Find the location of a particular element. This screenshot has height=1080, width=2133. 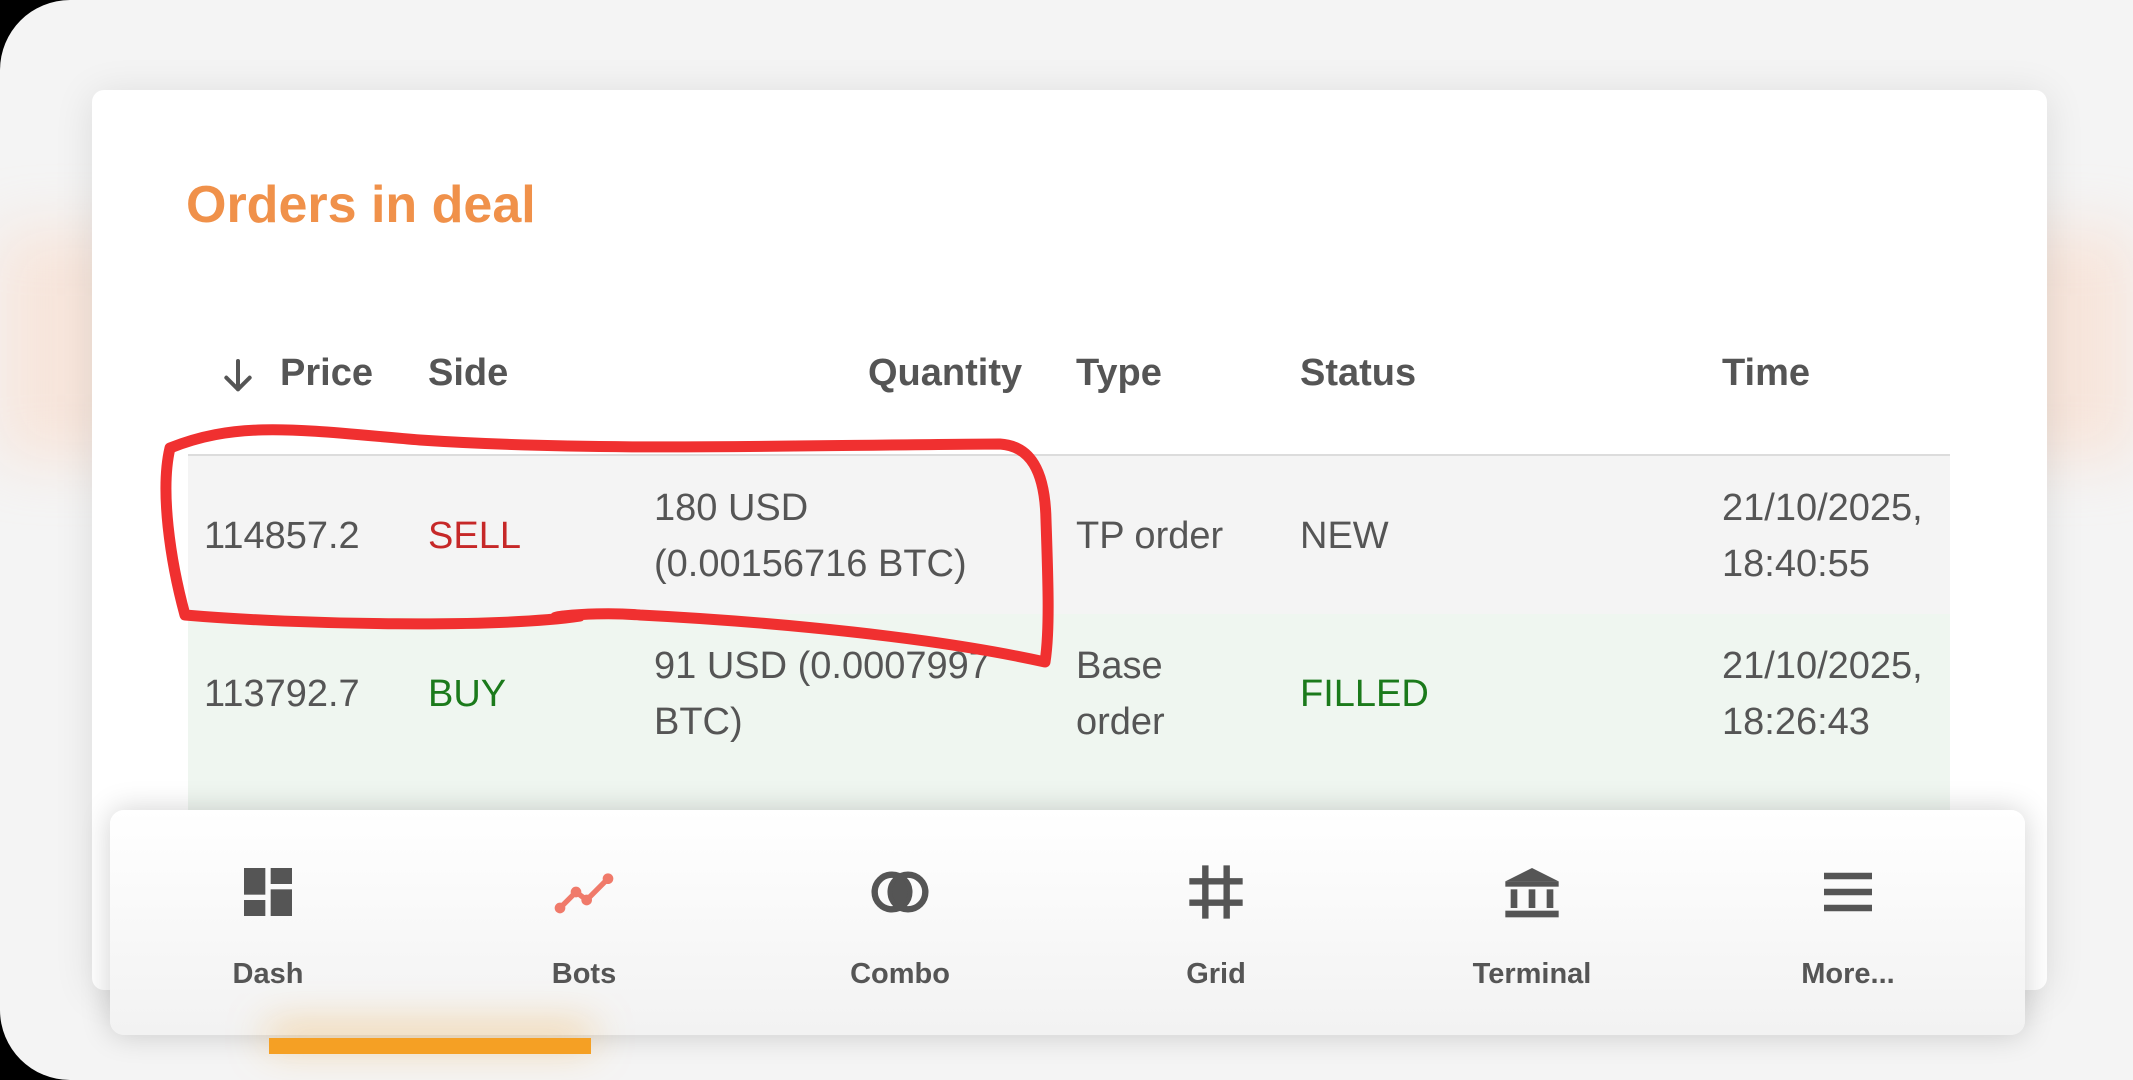

grid-icon is located at coordinates (1216, 892).